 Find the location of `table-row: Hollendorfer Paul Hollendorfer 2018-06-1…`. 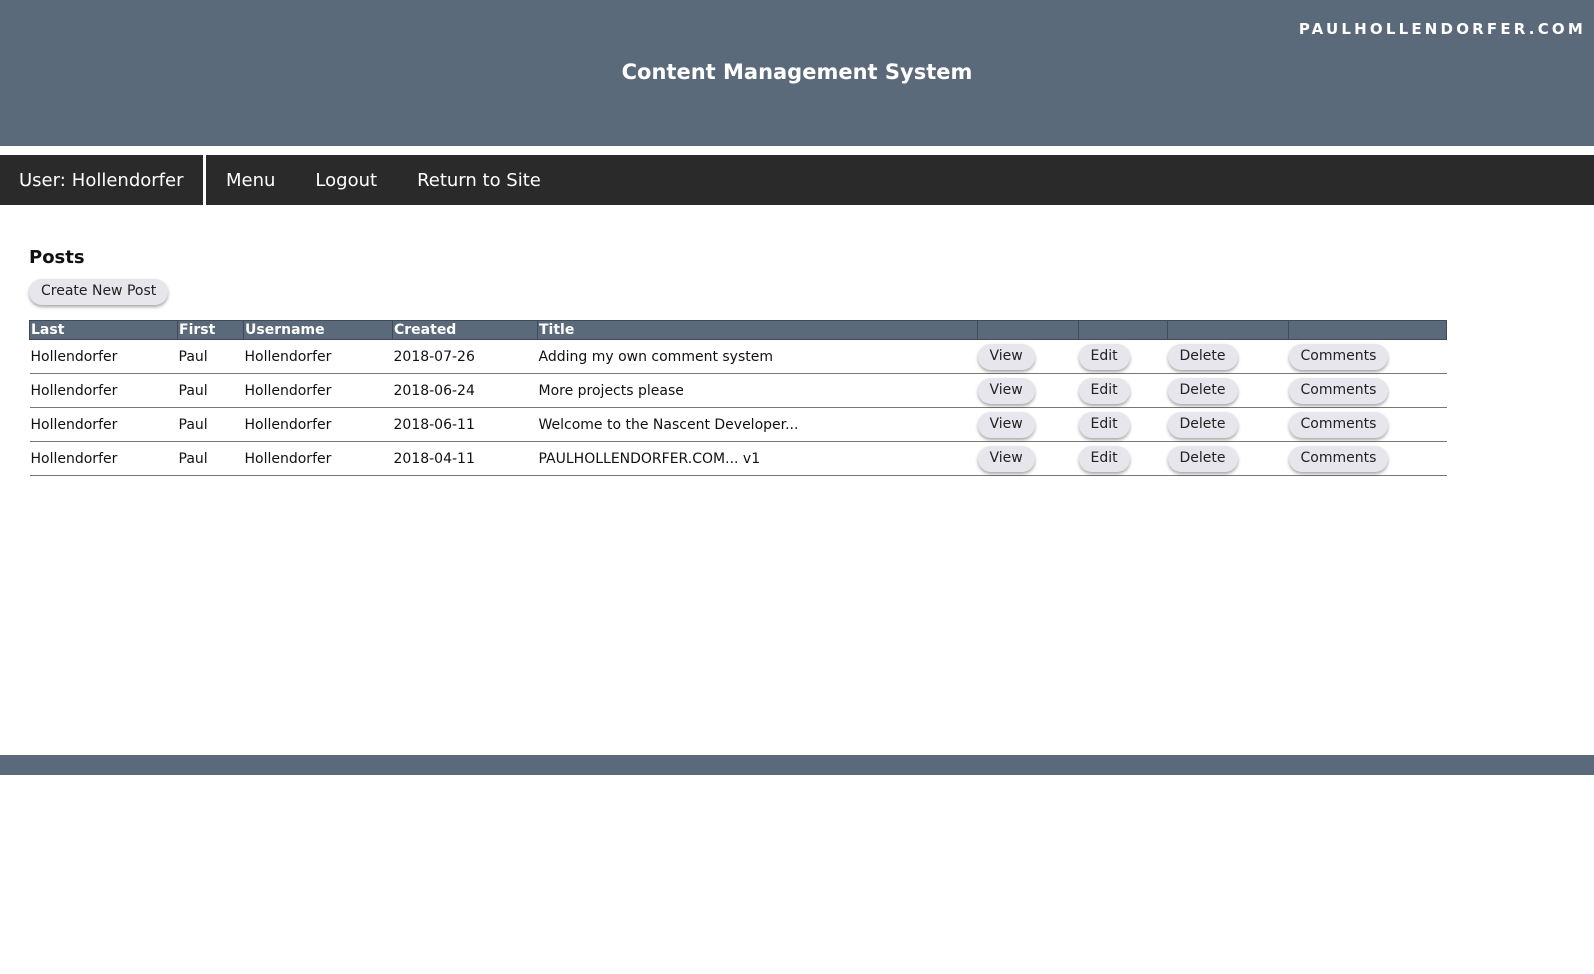

table-row: Hollendorfer Paul Hollendorfer 2018-06-1… is located at coordinates (738, 424).